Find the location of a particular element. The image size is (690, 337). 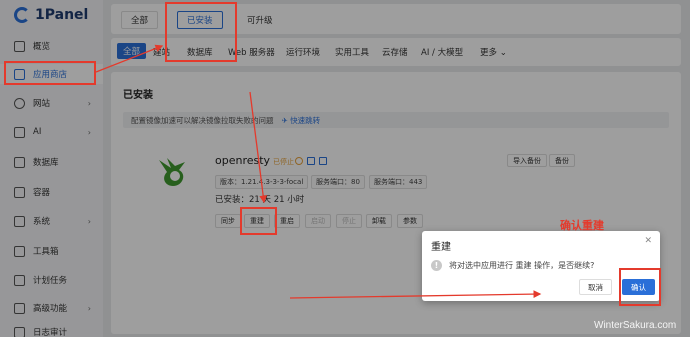

arrow-to-rebuild is located at coordinates (258, 147).